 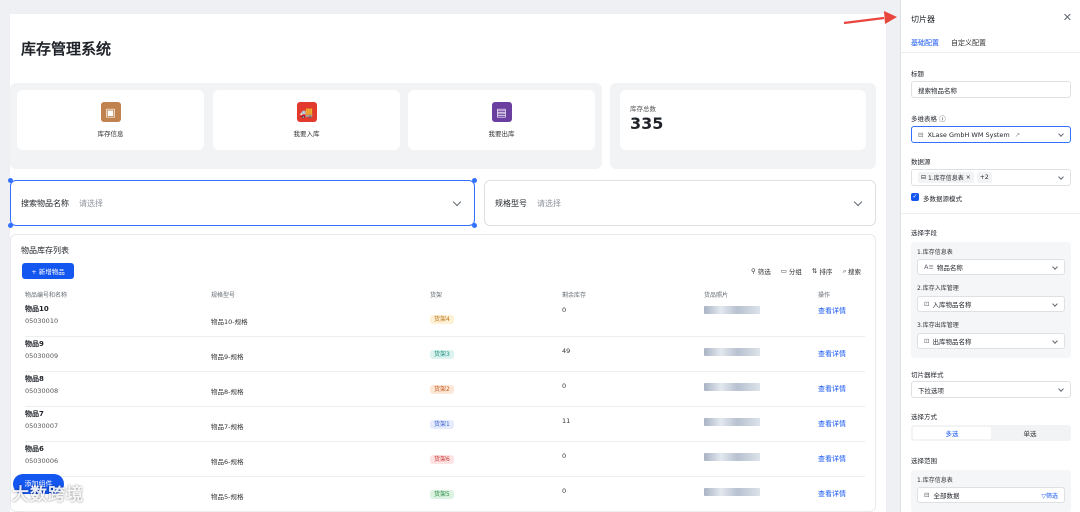 I want to click on item-code: 05030009, so click(x=42, y=356).